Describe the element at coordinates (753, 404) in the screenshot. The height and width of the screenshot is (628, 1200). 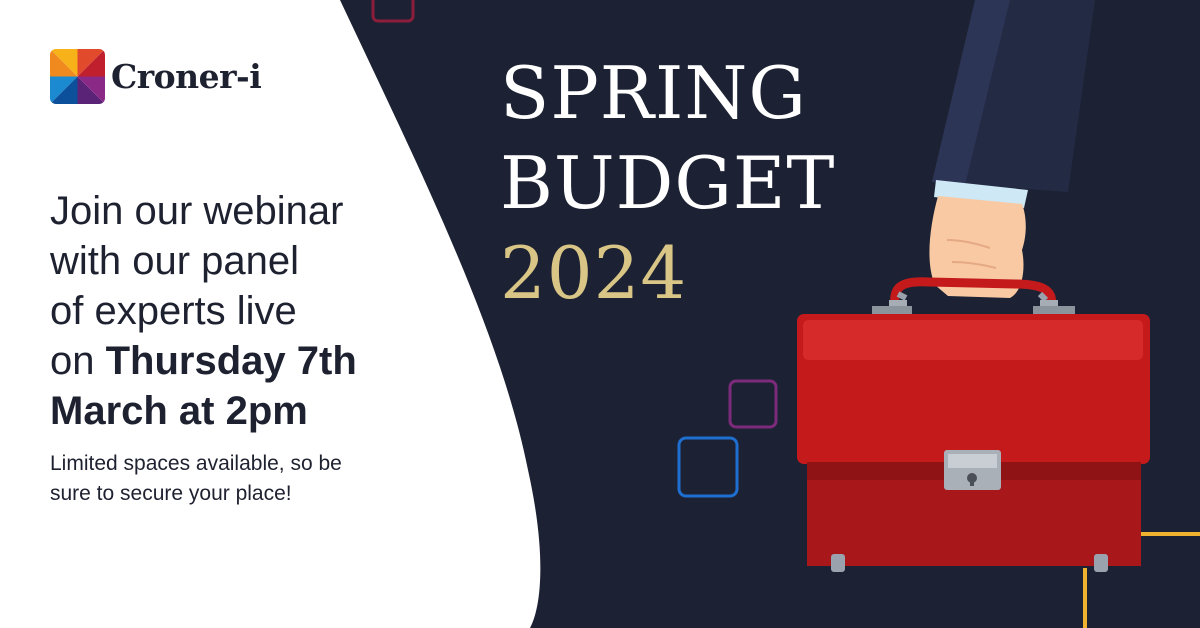
I see `deco-square-purple` at that location.